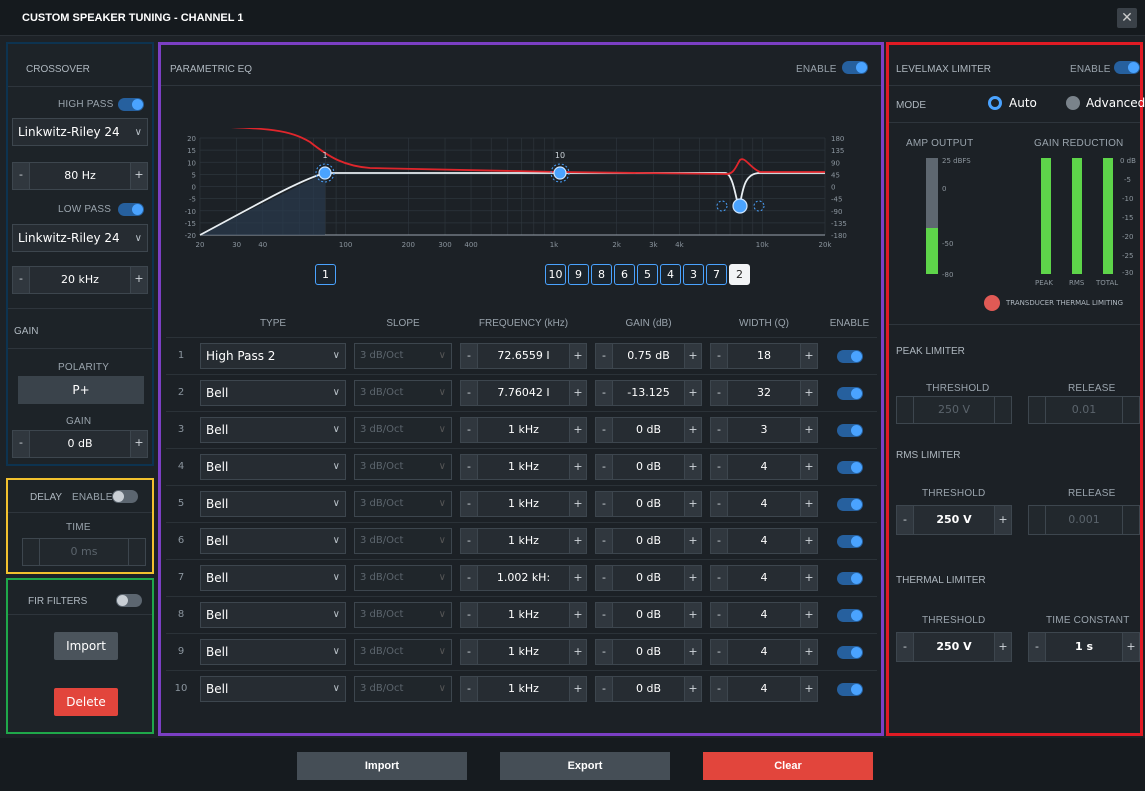 The image size is (1145, 791). What do you see at coordinates (995, 103) in the screenshot?
I see `mode-auto-radio` at bounding box center [995, 103].